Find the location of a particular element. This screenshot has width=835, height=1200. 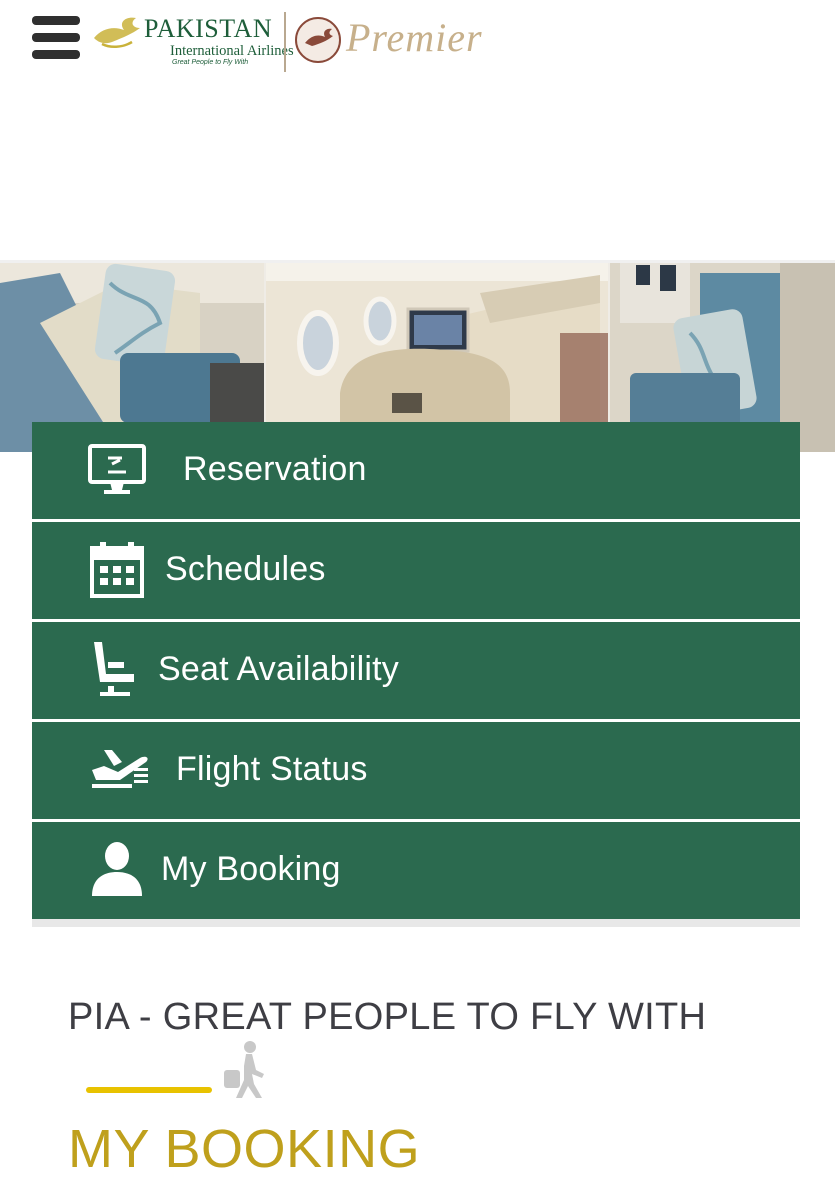

brand-name: PAKISTAN is located at coordinates (208, 28).